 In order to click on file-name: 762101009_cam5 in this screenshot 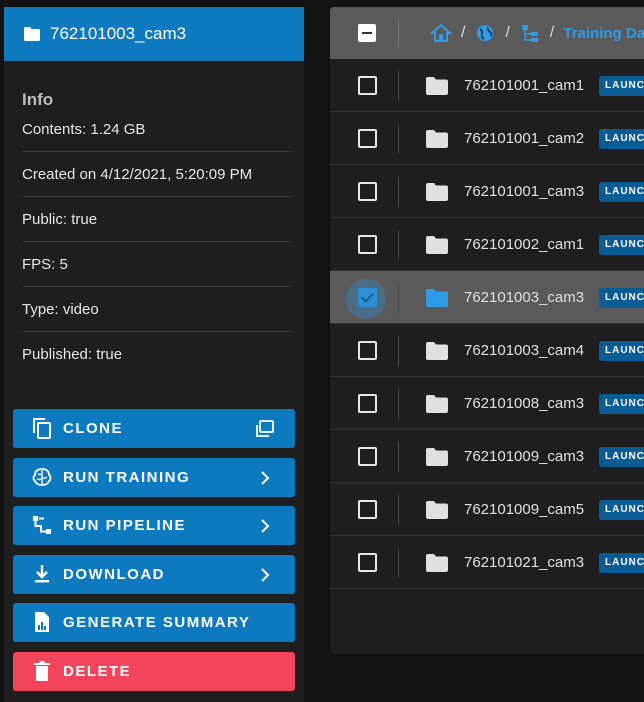, I will do `click(524, 509)`.